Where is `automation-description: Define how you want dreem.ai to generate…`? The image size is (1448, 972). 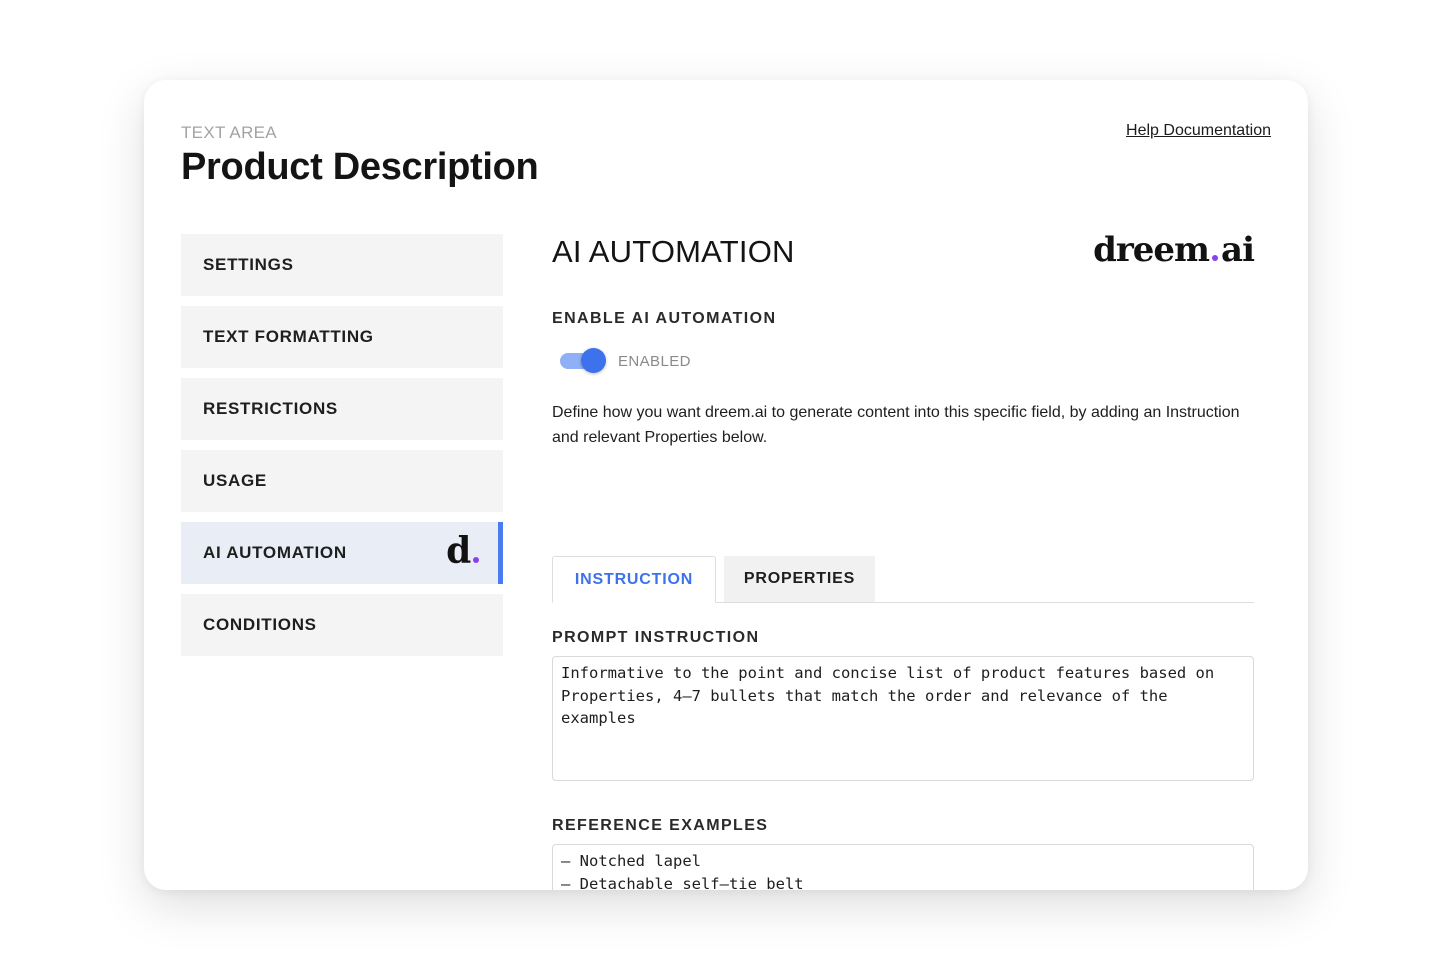 automation-description: Define how you want dreem.ai to generate… is located at coordinates (896, 425).